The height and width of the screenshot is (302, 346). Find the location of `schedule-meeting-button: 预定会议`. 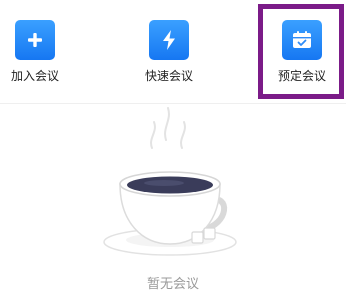

schedule-meeting-button: 预定会议 is located at coordinates (302, 50).